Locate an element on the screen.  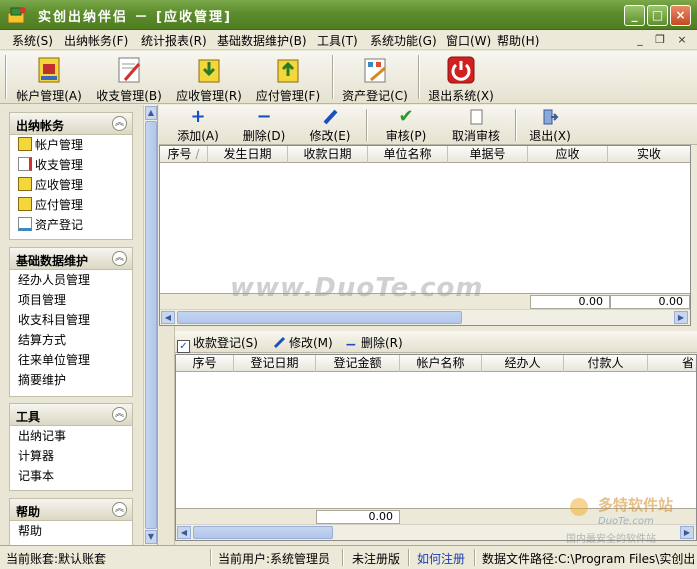
toolbar-asset-registration: 资产登记(C) is located at coordinates (375, 78).